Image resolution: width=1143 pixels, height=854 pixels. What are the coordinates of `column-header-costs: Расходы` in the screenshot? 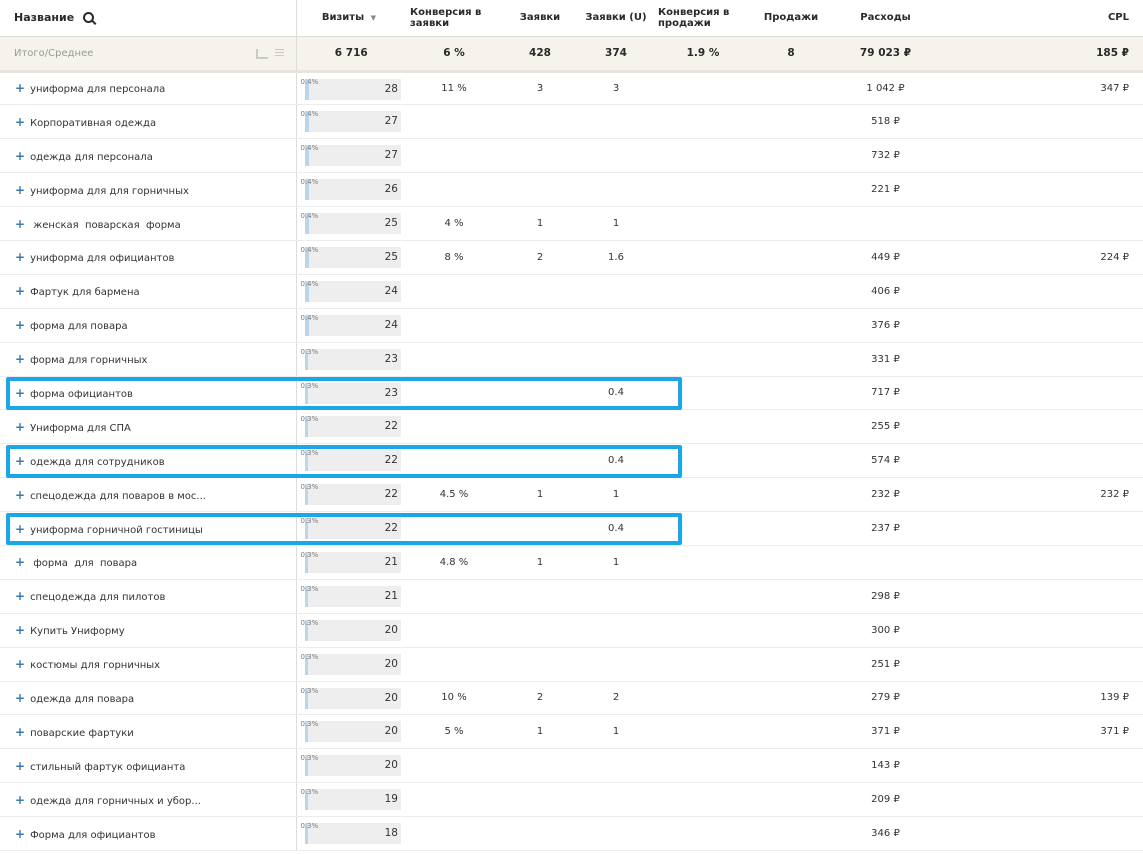 It's located at (885, 18).